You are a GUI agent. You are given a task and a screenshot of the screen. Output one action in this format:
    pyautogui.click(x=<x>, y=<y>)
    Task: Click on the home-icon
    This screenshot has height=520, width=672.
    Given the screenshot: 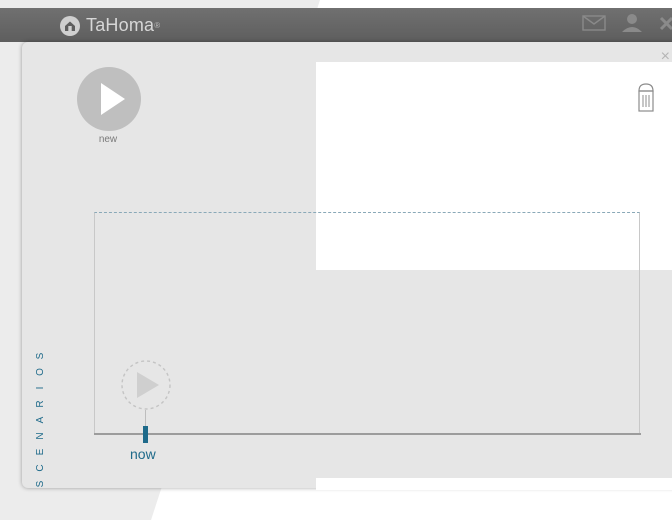 What is the action you would take?
    pyautogui.click(x=70, y=25)
    